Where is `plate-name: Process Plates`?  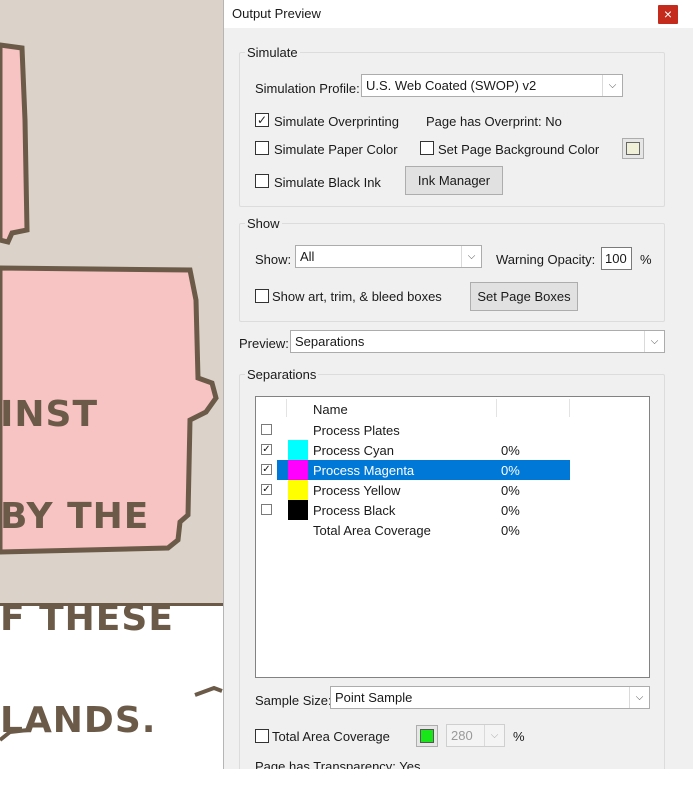 plate-name: Process Plates is located at coordinates (356, 430).